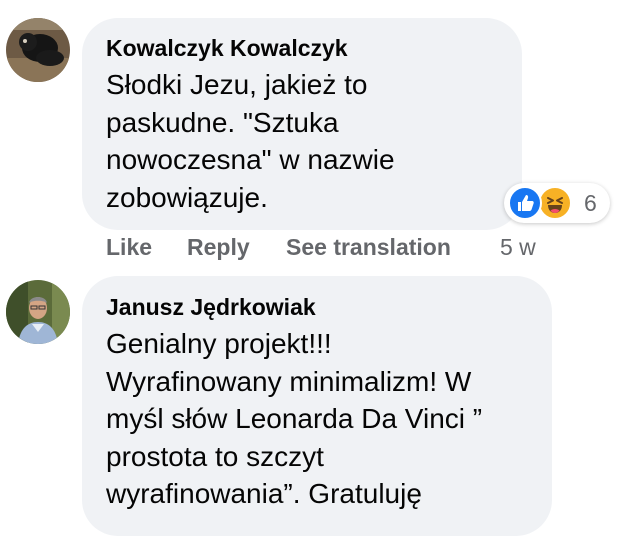 The image size is (637, 536). What do you see at coordinates (368, 247) in the screenshot?
I see `see-translation-button: See translation` at bounding box center [368, 247].